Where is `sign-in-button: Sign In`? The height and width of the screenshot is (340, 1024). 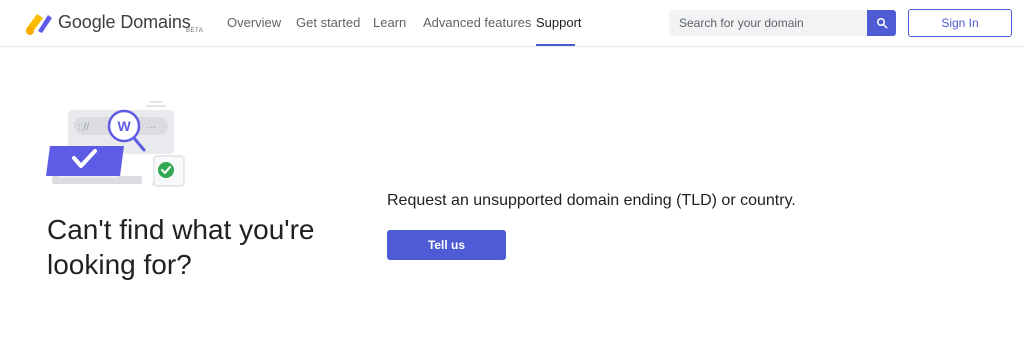 sign-in-button: Sign In is located at coordinates (960, 23).